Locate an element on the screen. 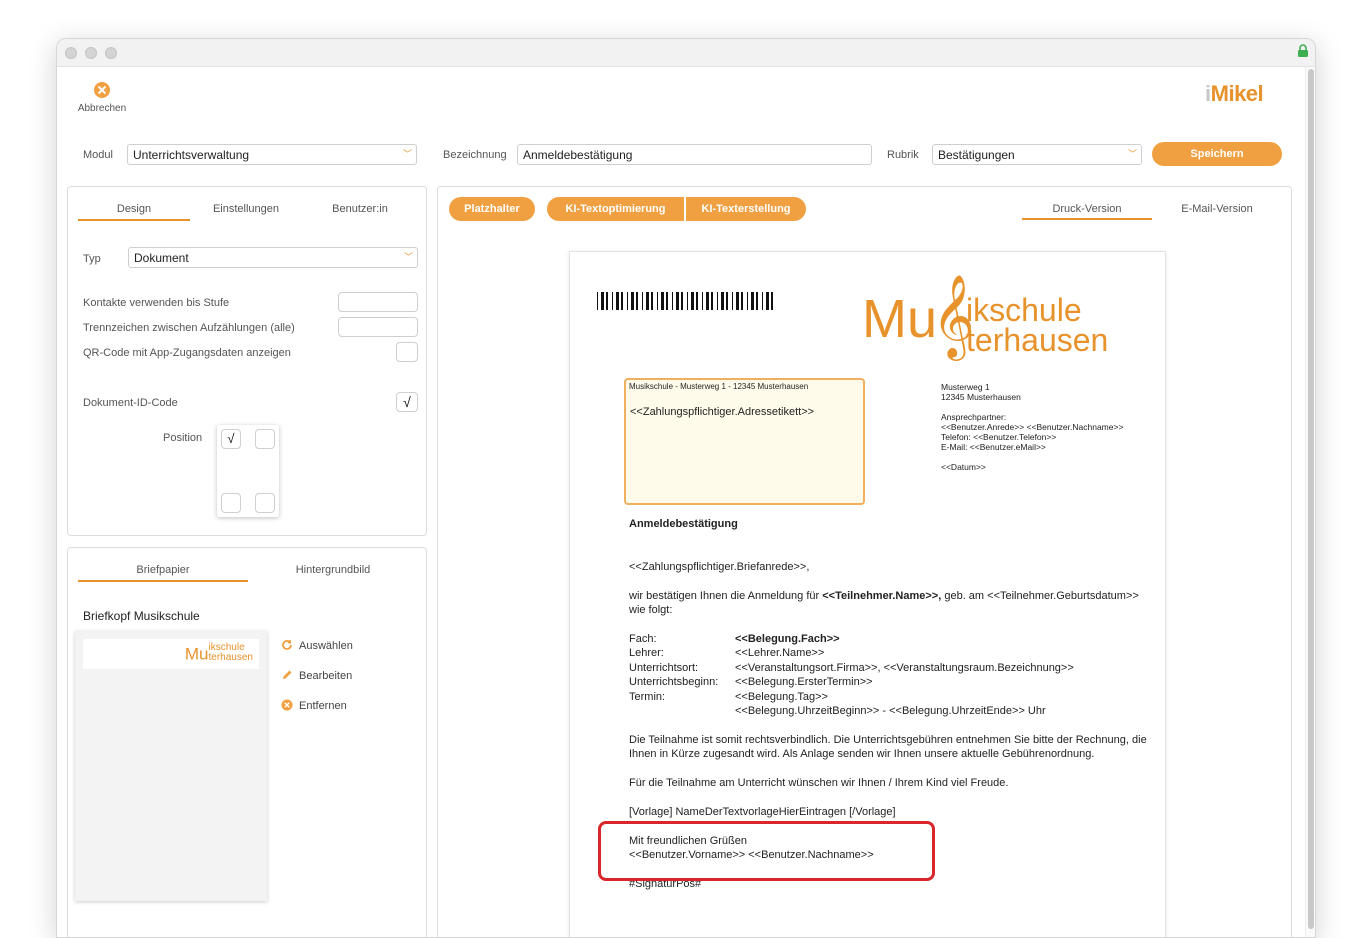  typ-label: Typ is located at coordinates (92, 259).